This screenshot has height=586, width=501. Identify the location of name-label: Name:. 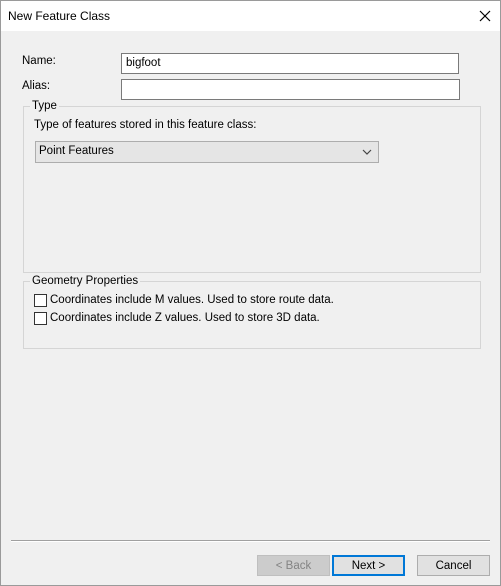
(39, 61).